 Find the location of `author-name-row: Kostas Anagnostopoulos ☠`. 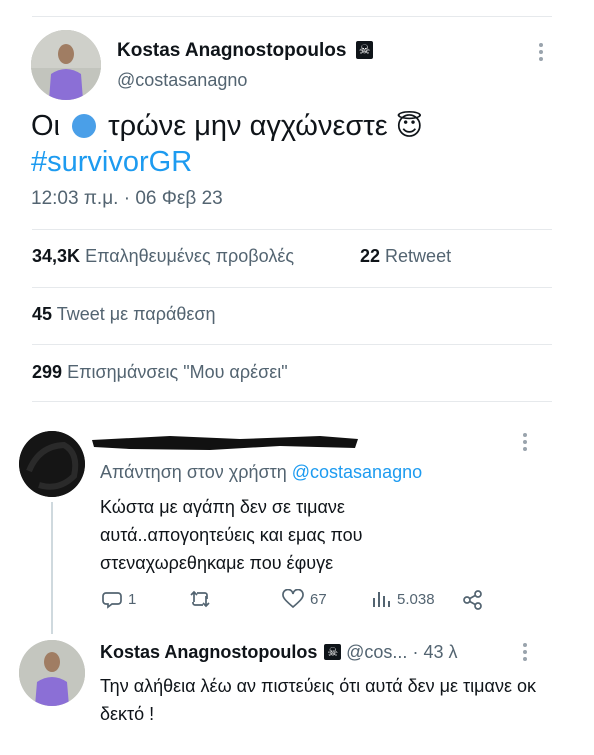

author-name-row: Kostas Anagnostopoulos ☠ is located at coordinates (245, 51).